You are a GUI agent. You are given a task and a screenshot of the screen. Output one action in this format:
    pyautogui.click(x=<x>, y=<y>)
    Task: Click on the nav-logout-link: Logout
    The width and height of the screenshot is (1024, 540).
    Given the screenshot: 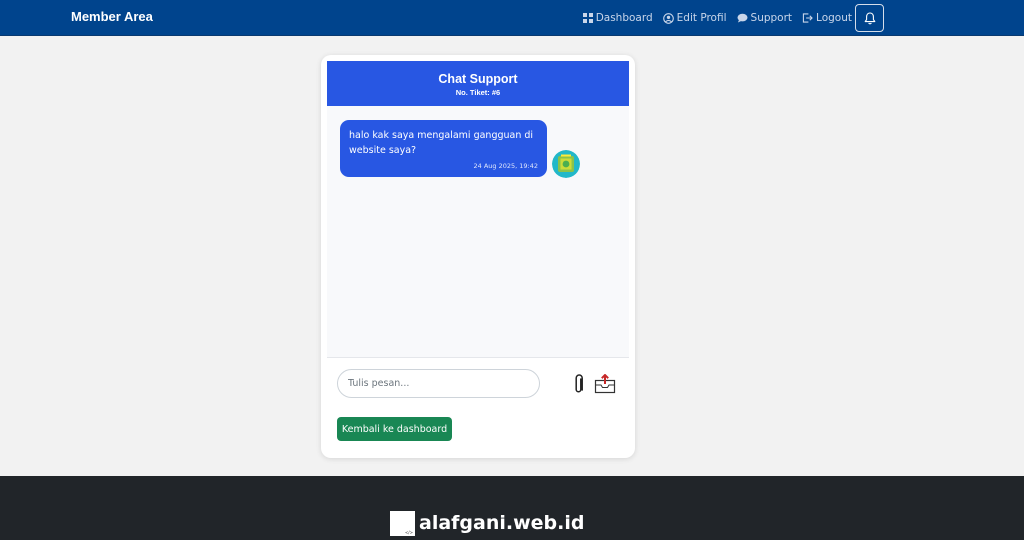 What is the action you would take?
    pyautogui.click(x=827, y=18)
    